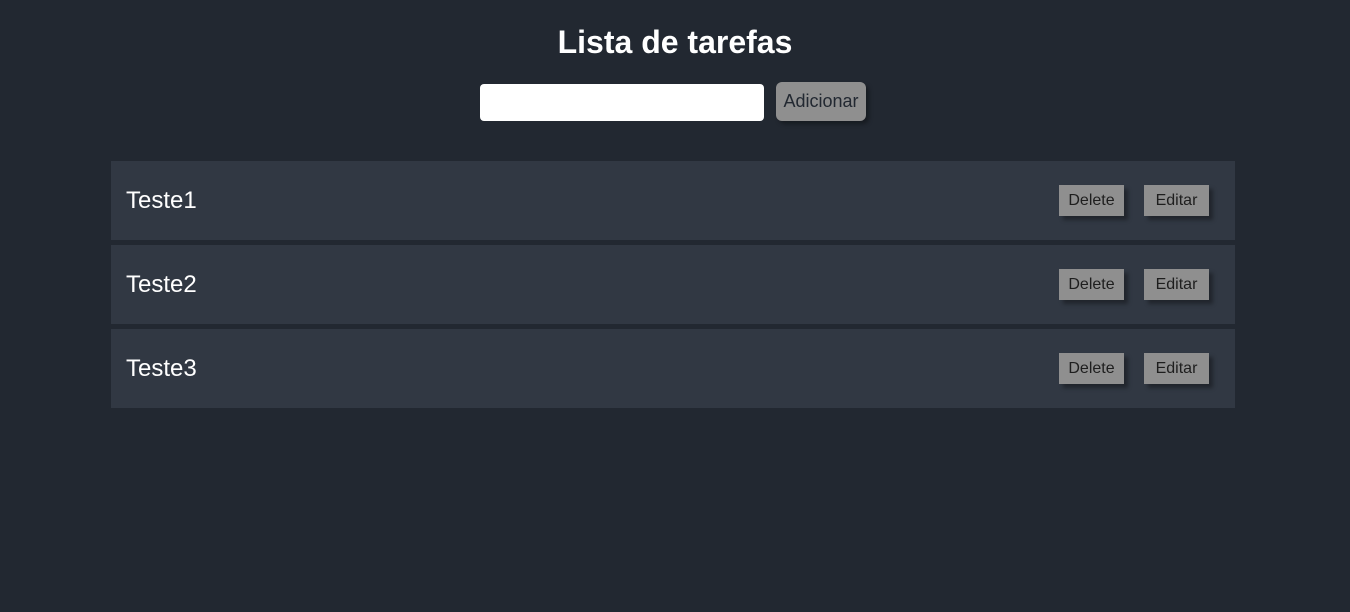 This screenshot has width=1350, height=612. What do you see at coordinates (821, 101) in the screenshot?
I see `add-button: Adicionar` at bounding box center [821, 101].